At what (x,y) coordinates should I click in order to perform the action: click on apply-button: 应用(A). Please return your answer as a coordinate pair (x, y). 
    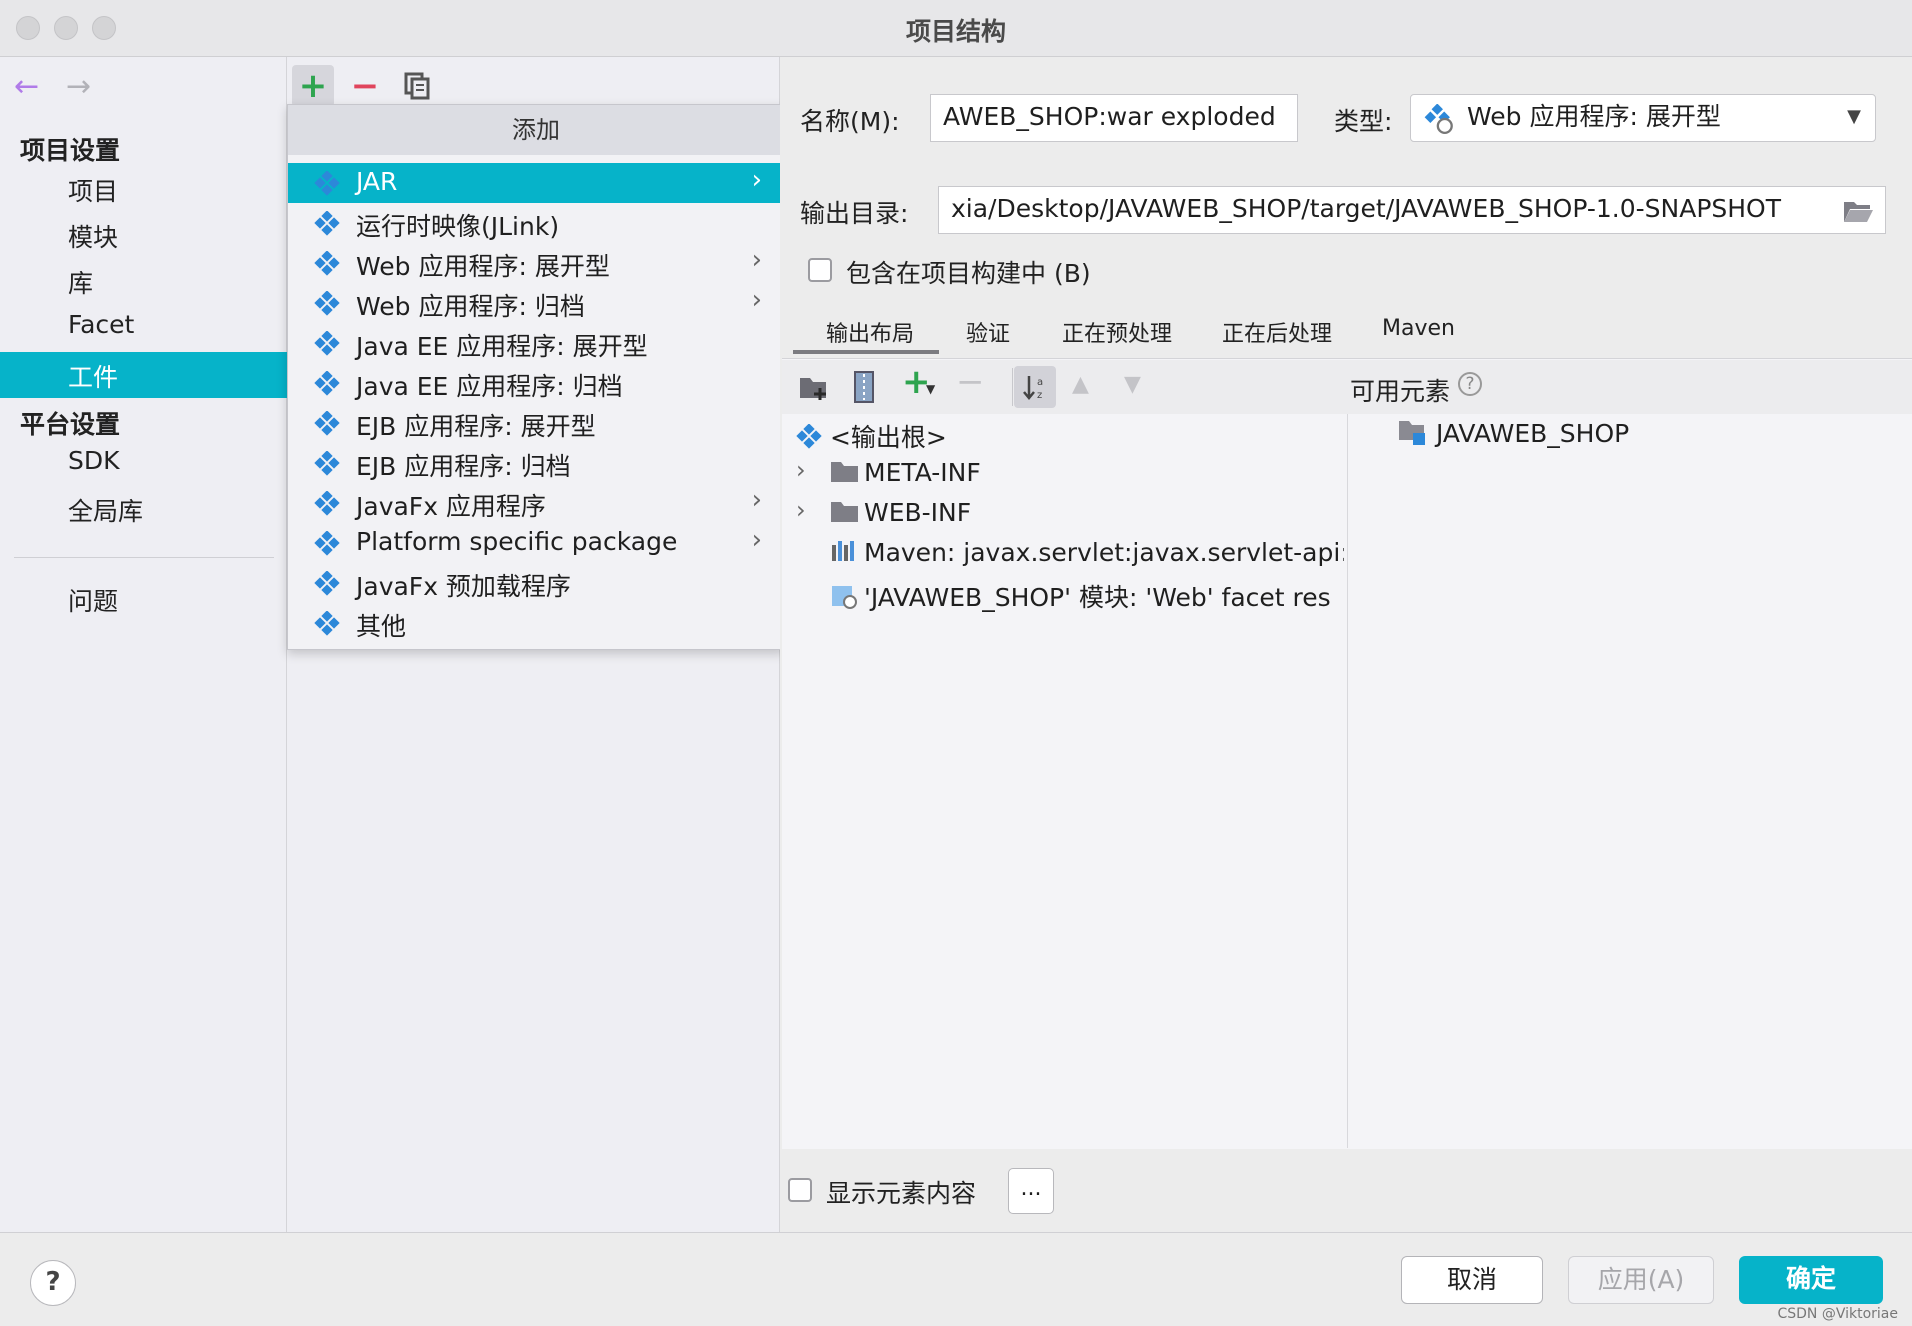
    Looking at the image, I should click on (1641, 1280).